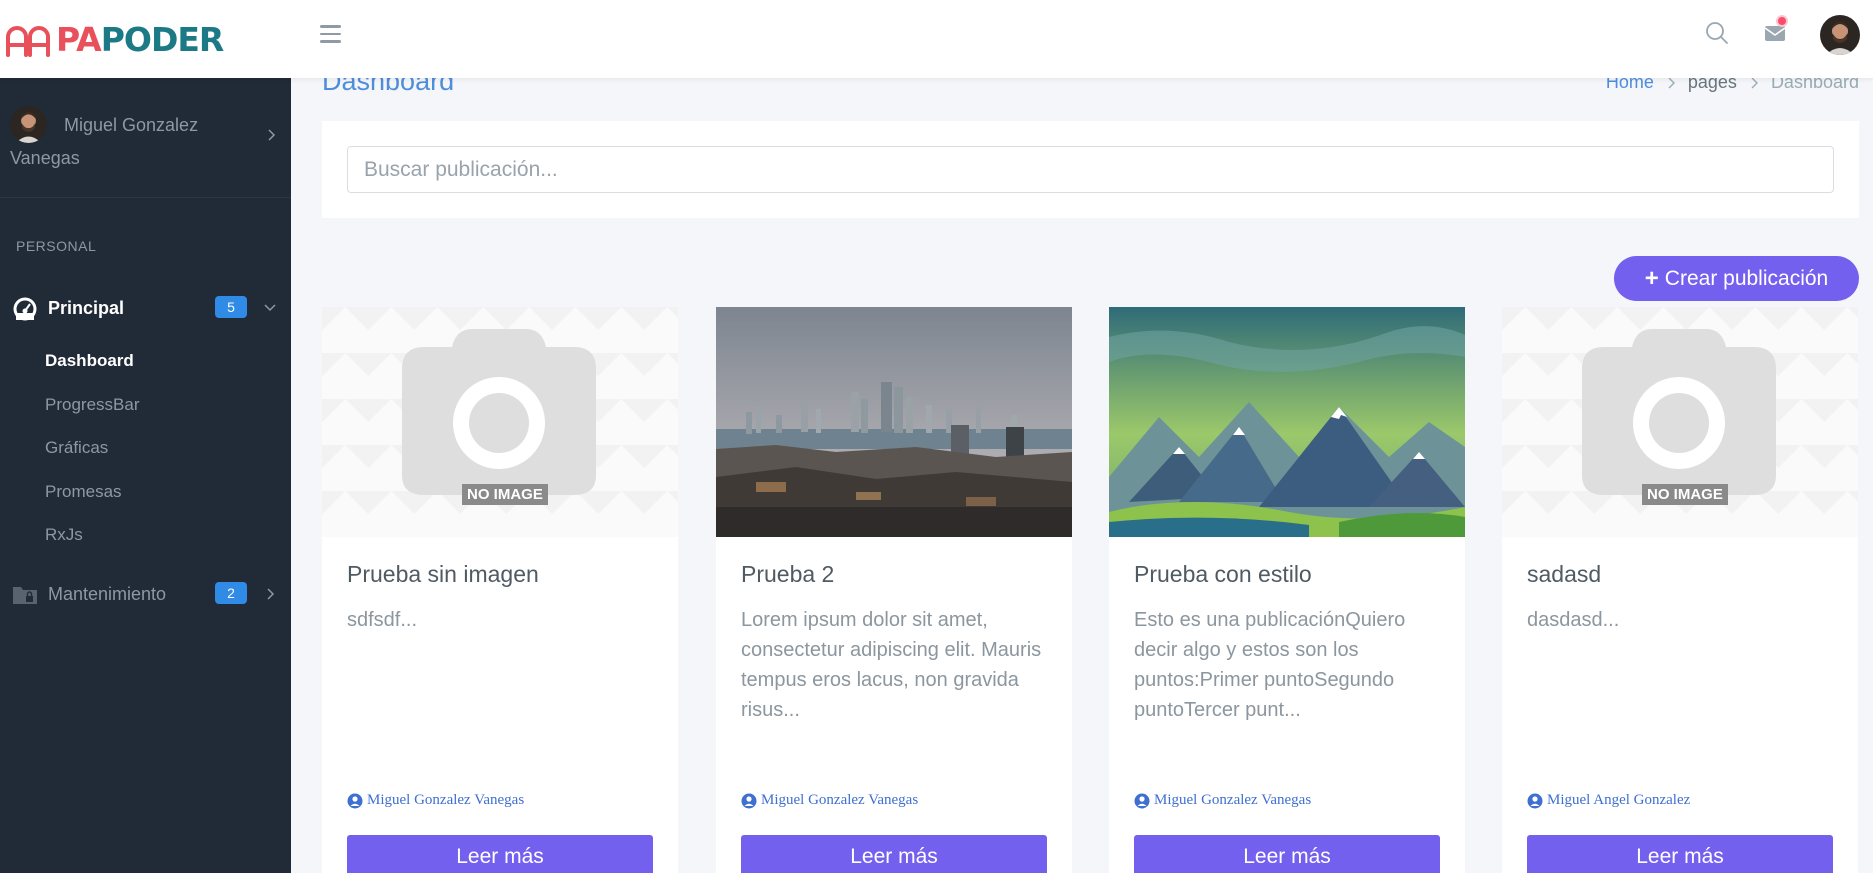  Describe the element at coordinates (1746, 278) in the screenshot. I see `create-post-label: Crear publicación` at that location.